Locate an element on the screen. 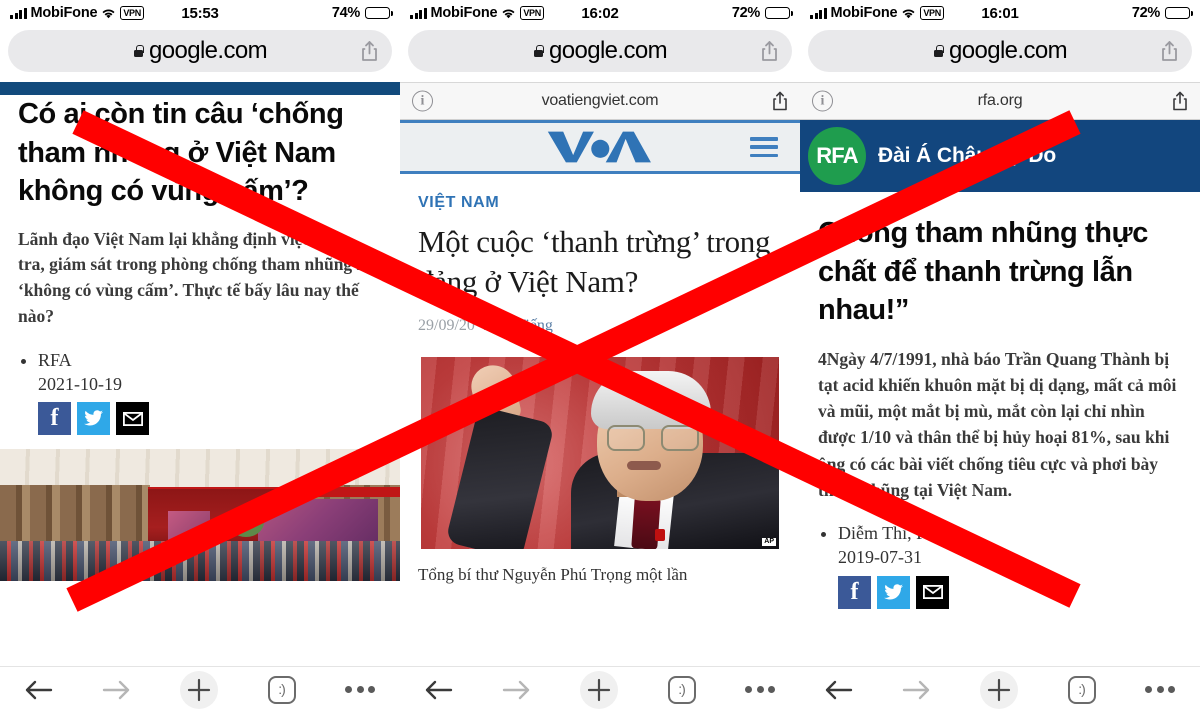  rfa-brand-name: Đài Á Châu Tự Do is located at coordinates (967, 155).